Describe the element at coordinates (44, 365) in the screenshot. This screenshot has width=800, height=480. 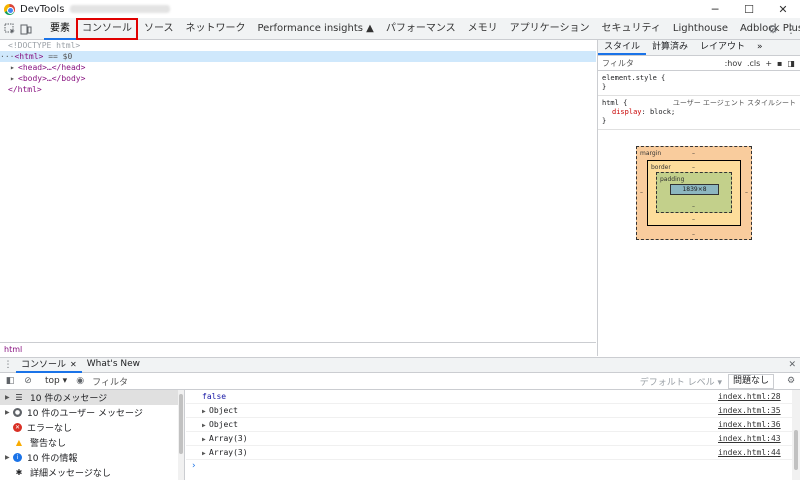
I see `drawer-tab-console-label: コンソール` at that location.